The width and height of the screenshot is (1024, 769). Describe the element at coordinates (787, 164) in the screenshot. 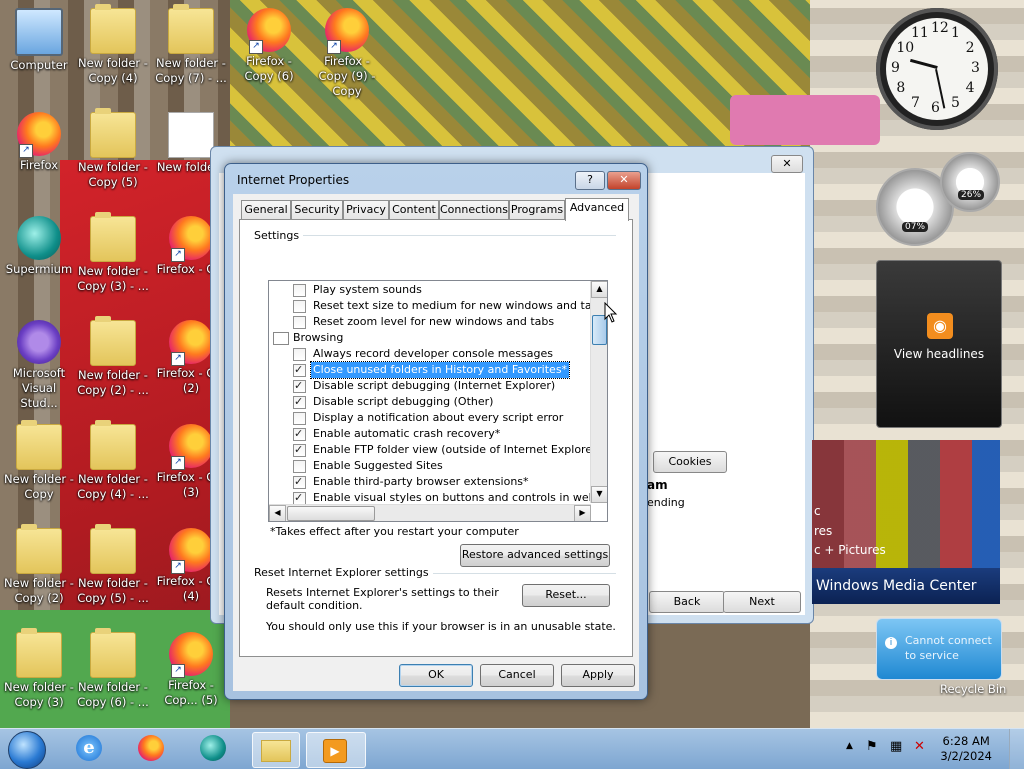

I see `background-window-close-button: ✕` at that location.